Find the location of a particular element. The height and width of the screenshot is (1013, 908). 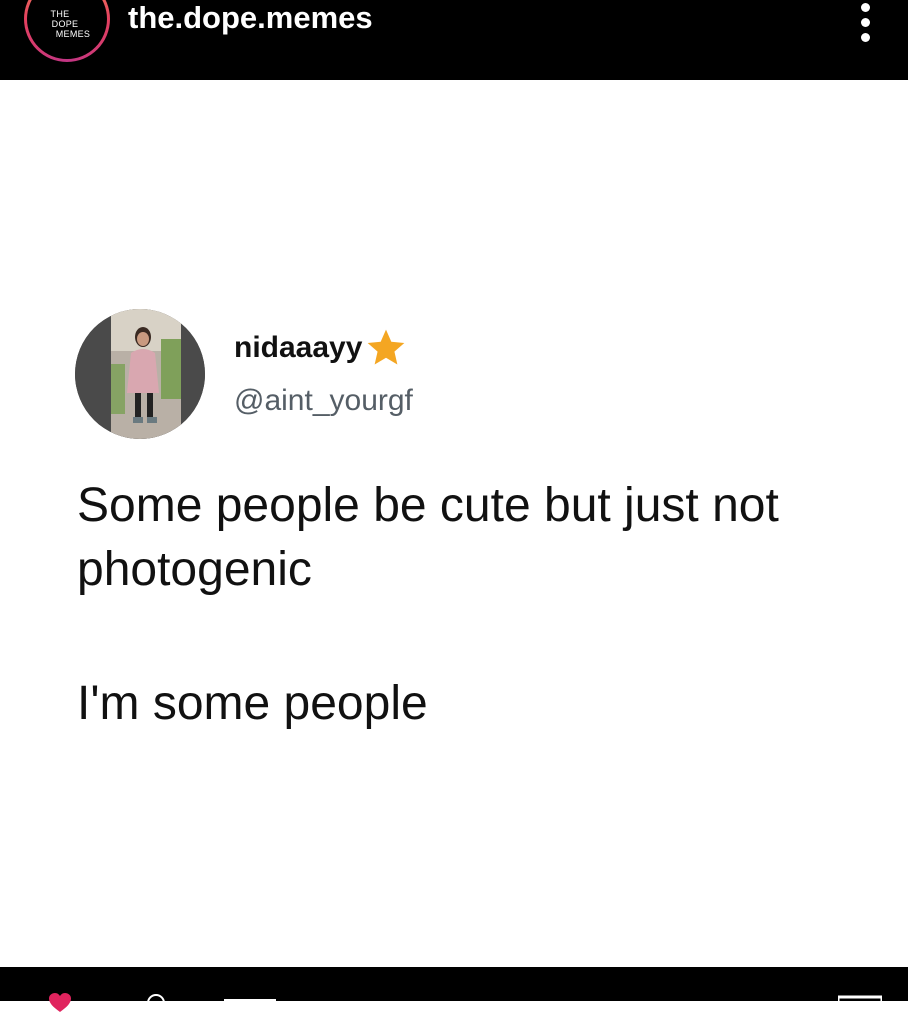

tweet-avatar-photo is located at coordinates (140, 374).